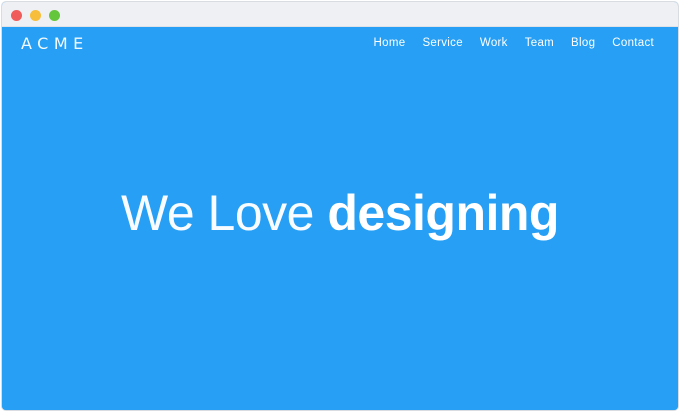  I want to click on nav-link-service: Service, so click(442, 43).